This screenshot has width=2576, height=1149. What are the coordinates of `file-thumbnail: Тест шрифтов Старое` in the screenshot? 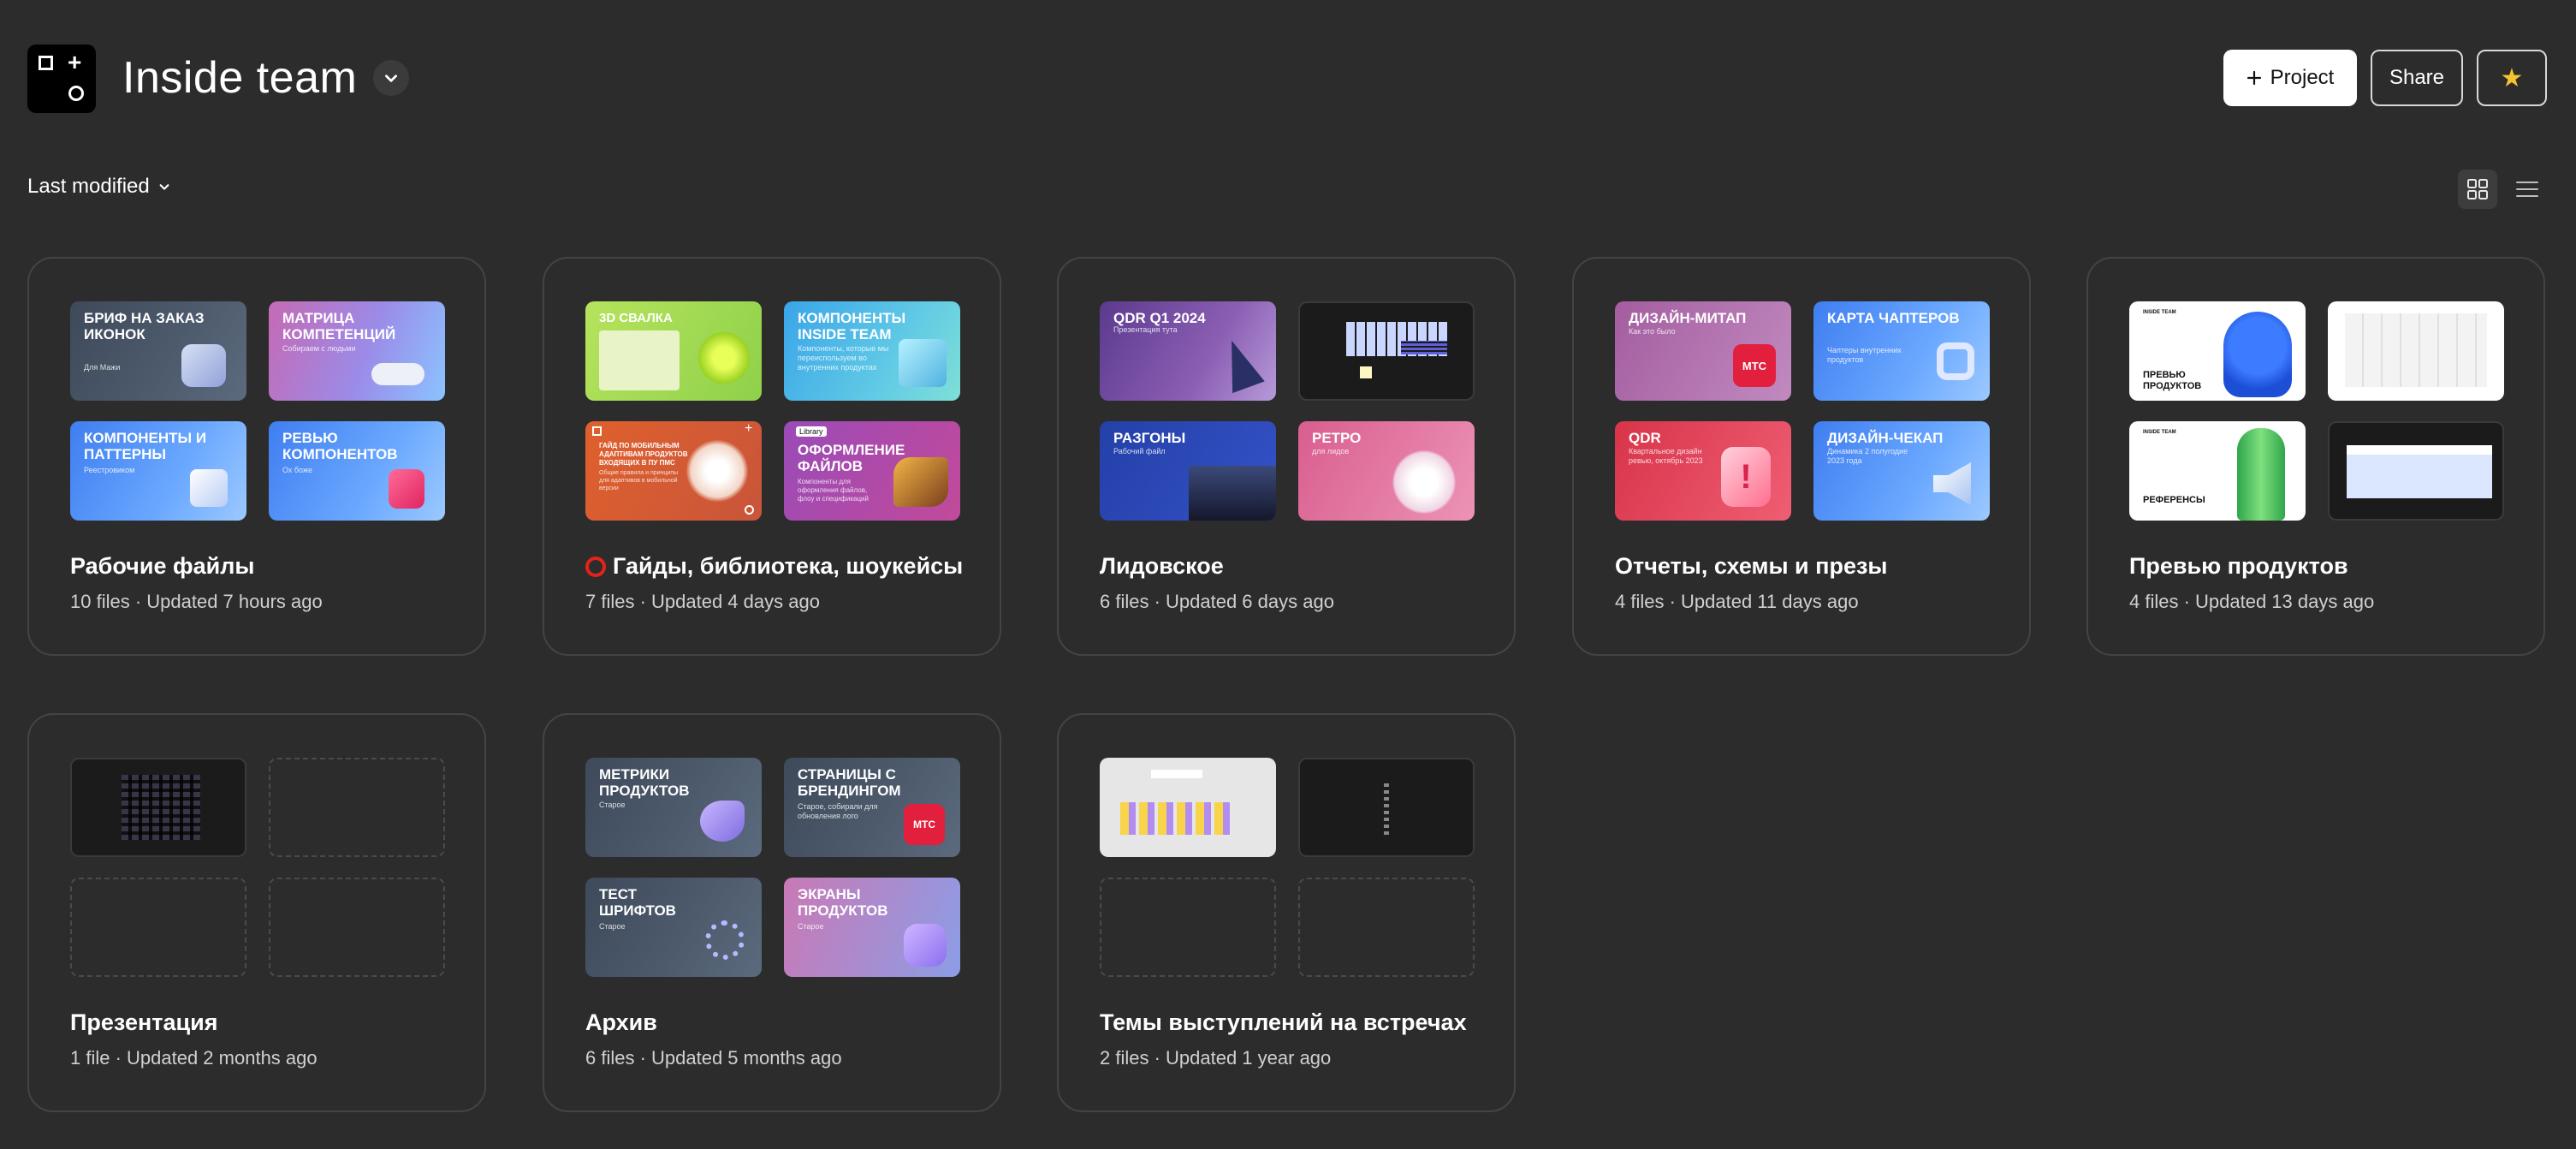 It's located at (673, 927).